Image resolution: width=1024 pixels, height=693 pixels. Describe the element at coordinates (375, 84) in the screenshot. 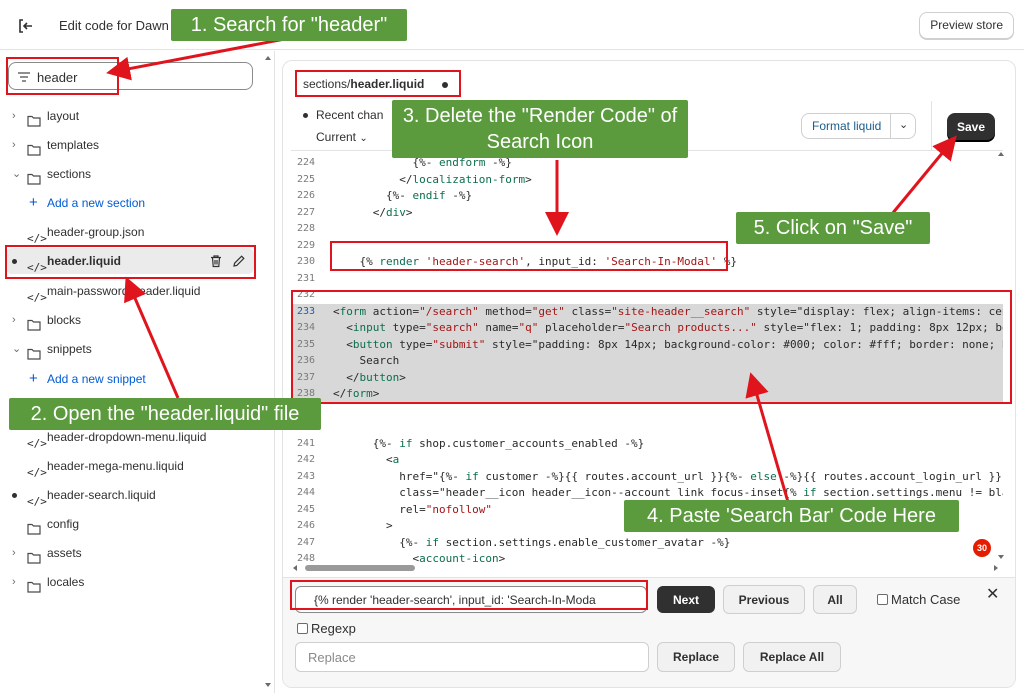

I see `tab-header-liquid: sections/header.liquid` at that location.